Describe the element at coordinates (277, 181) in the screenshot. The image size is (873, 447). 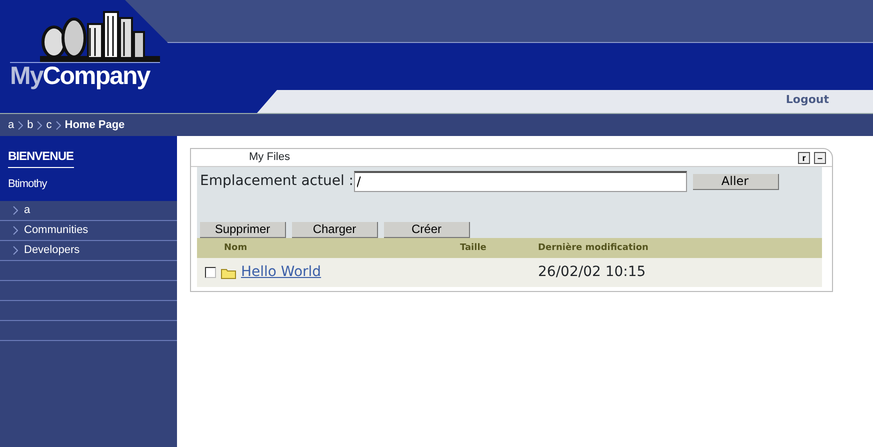
I see `location-label: Emplacement actuel :` at that location.